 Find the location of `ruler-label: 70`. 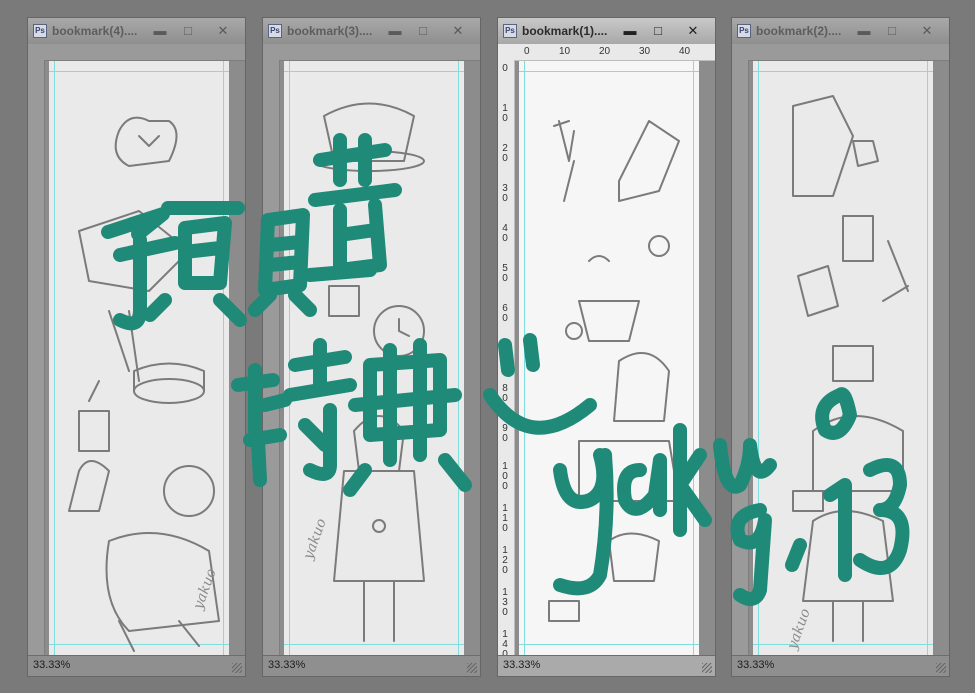

ruler-label: 70 is located at coordinates (505, 353).